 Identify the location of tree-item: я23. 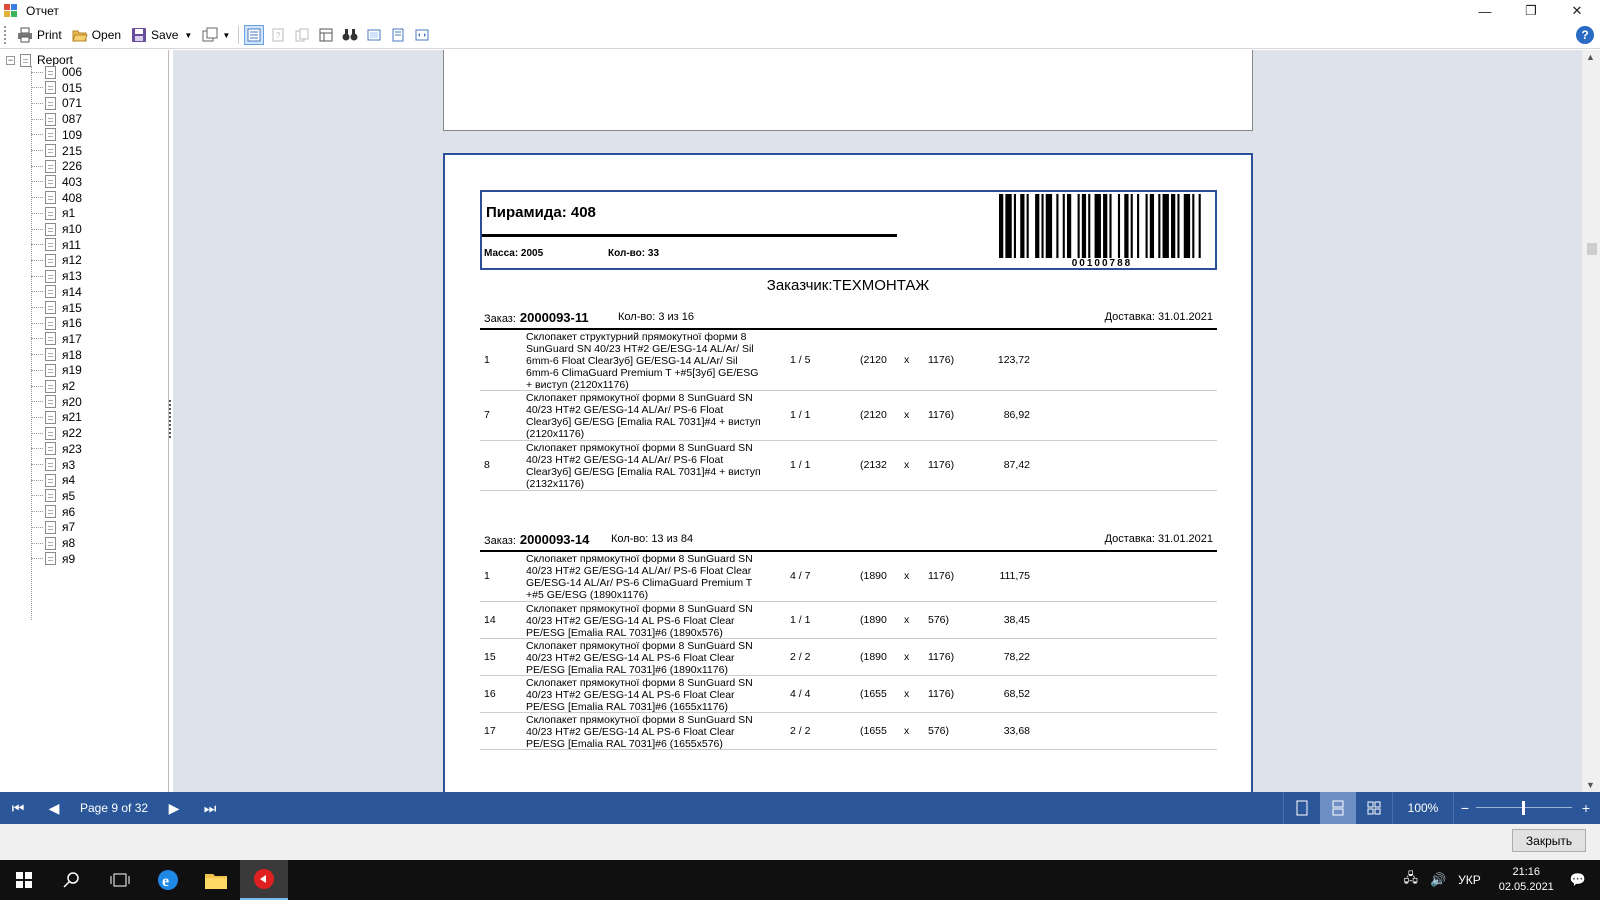
(56, 449).